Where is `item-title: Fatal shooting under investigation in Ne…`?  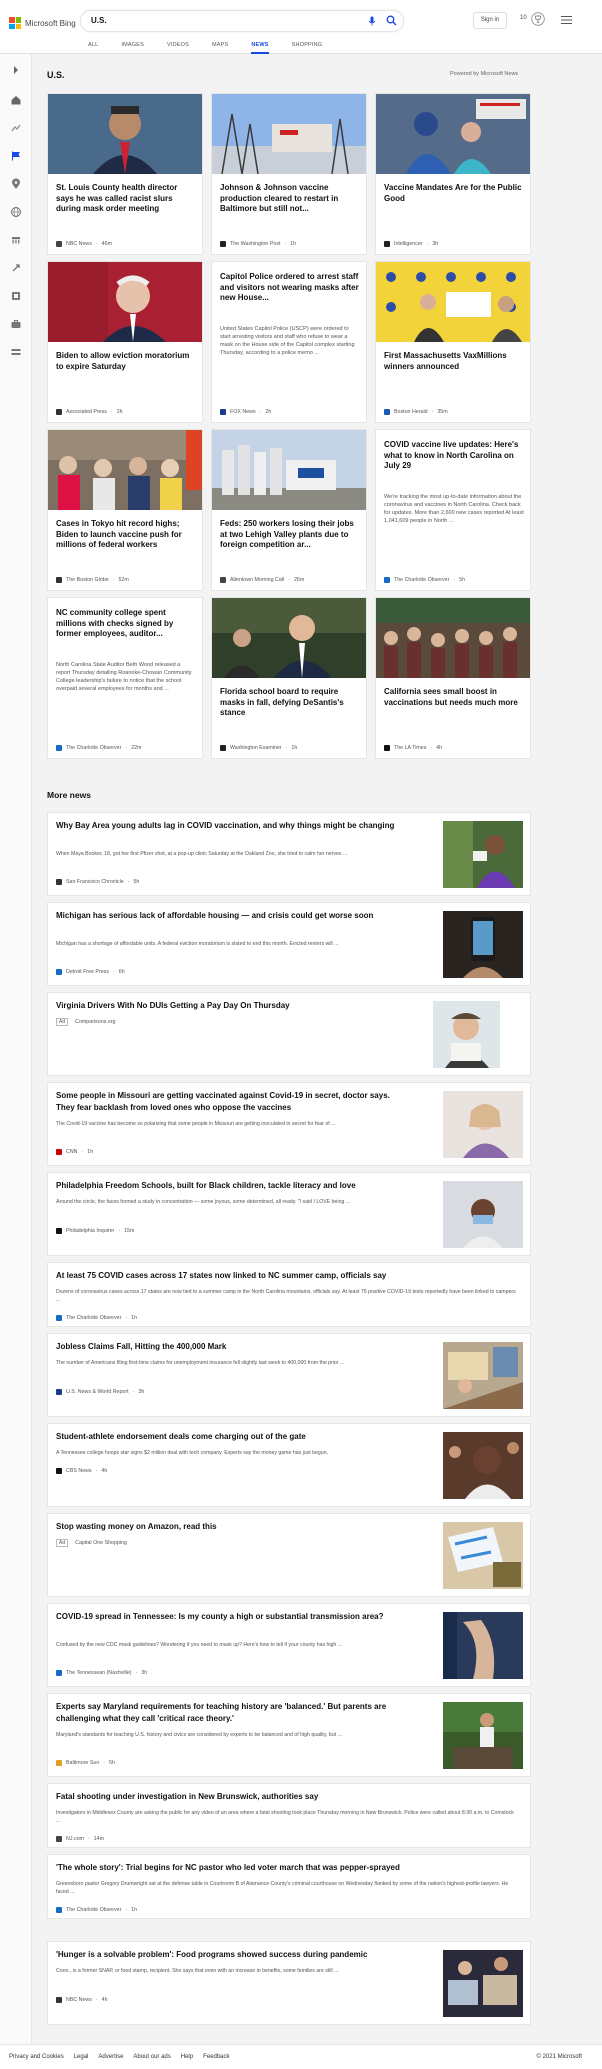 item-title: Fatal shooting under investigation in Ne… is located at coordinates (286, 1797).